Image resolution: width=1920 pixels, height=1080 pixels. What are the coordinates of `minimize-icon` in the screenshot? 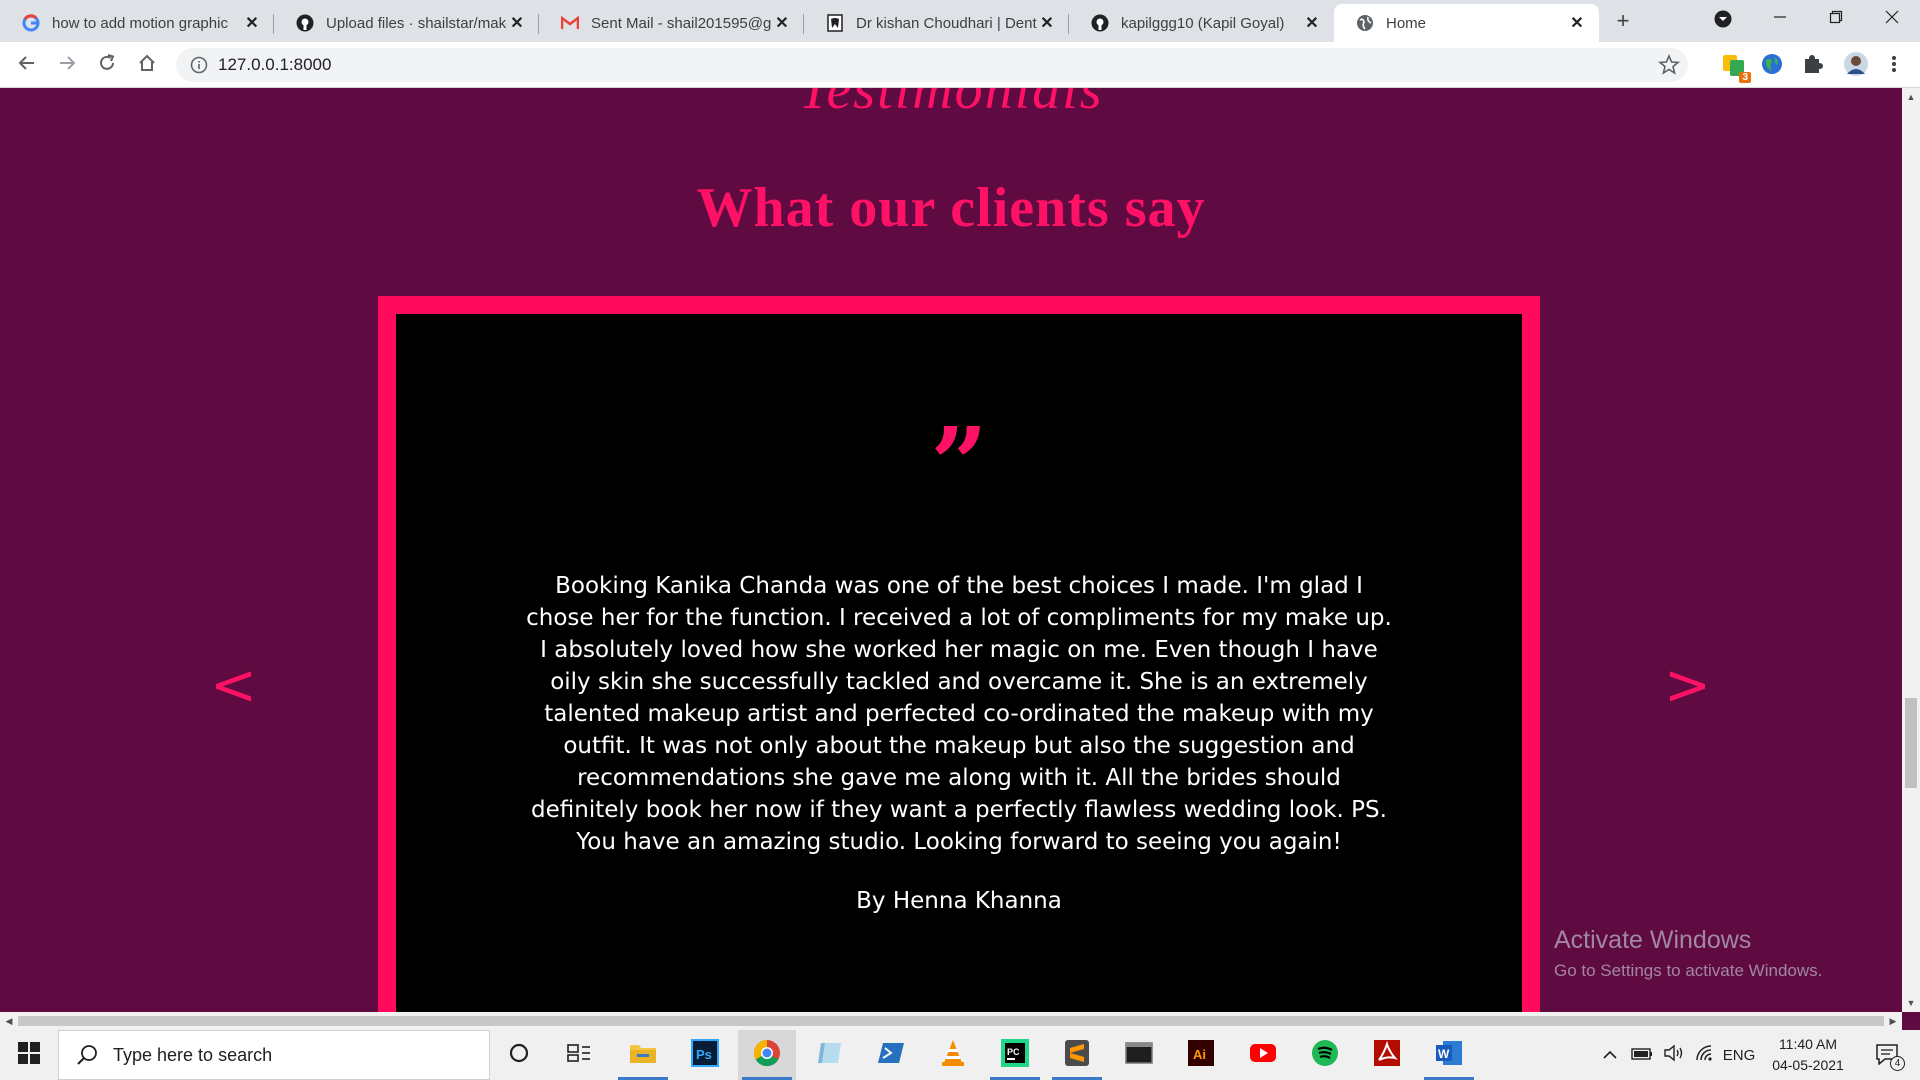 It's located at (1780, 18).